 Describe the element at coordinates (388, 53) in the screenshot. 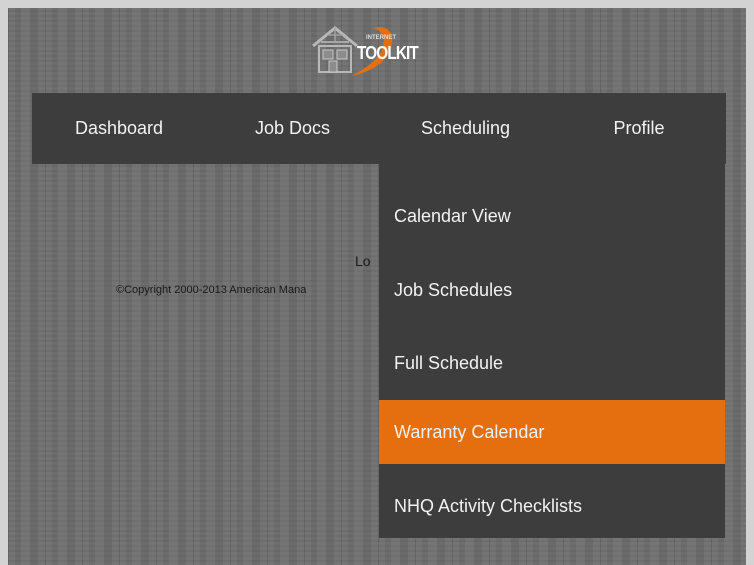

I see `logo-text: TOOLKIT` at that location.